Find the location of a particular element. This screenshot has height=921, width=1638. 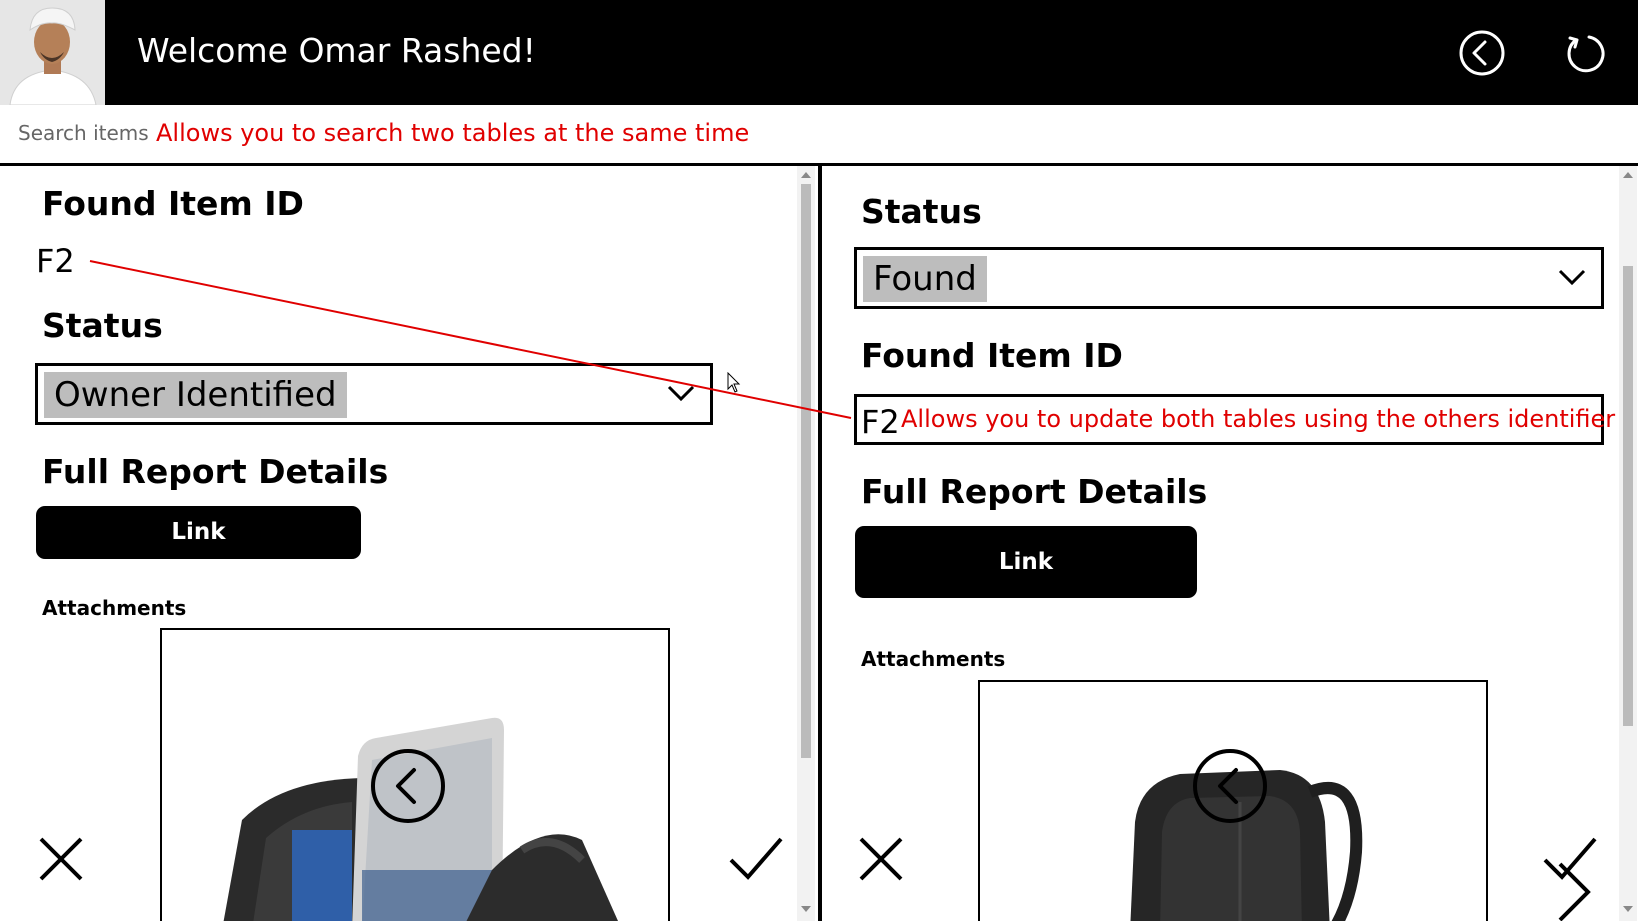

status-selected-value: Found is located at coordinates (925, 279).